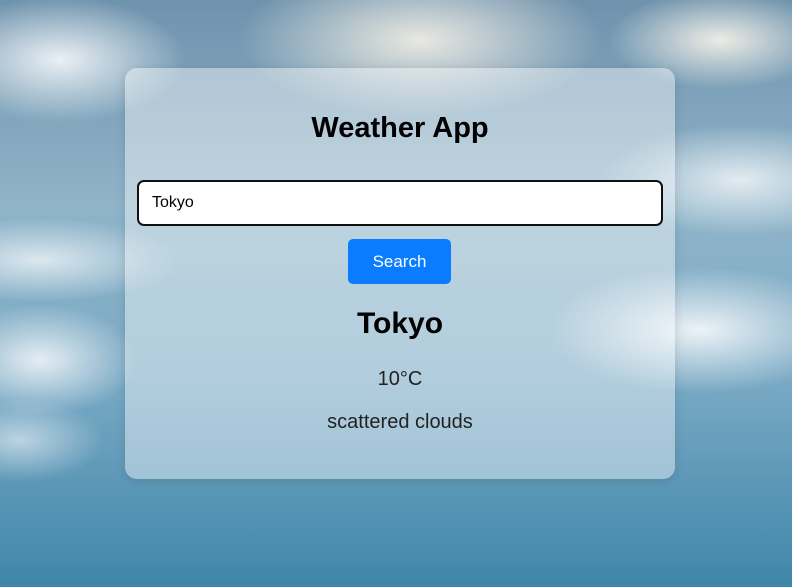  I want to click on app-title: Weather App, so click(400, 128).